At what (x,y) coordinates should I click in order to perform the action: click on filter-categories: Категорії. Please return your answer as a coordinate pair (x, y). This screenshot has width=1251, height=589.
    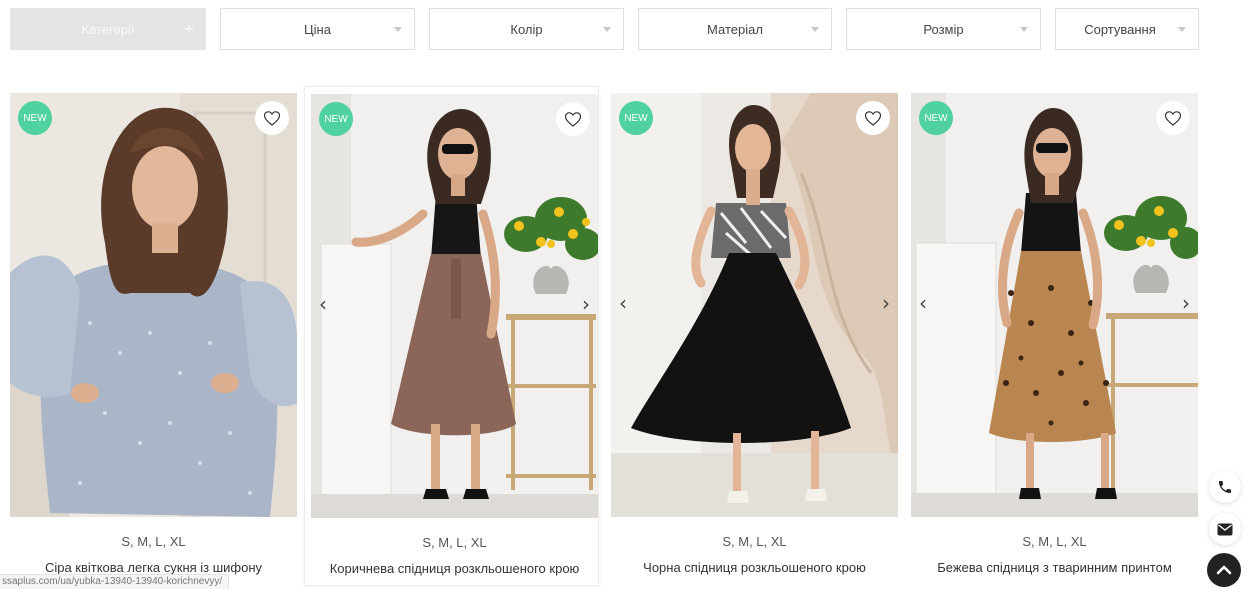
    Looking at the image, I should click on (108, 29).